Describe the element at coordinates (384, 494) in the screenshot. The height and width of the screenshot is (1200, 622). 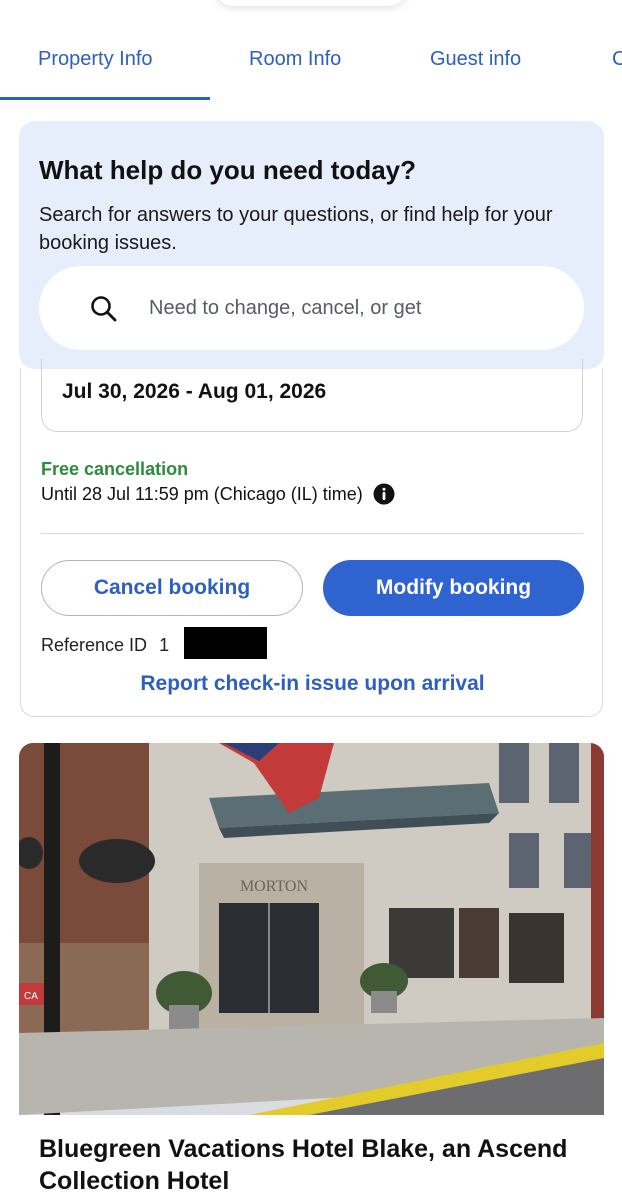
I see `info-icon` at that location.